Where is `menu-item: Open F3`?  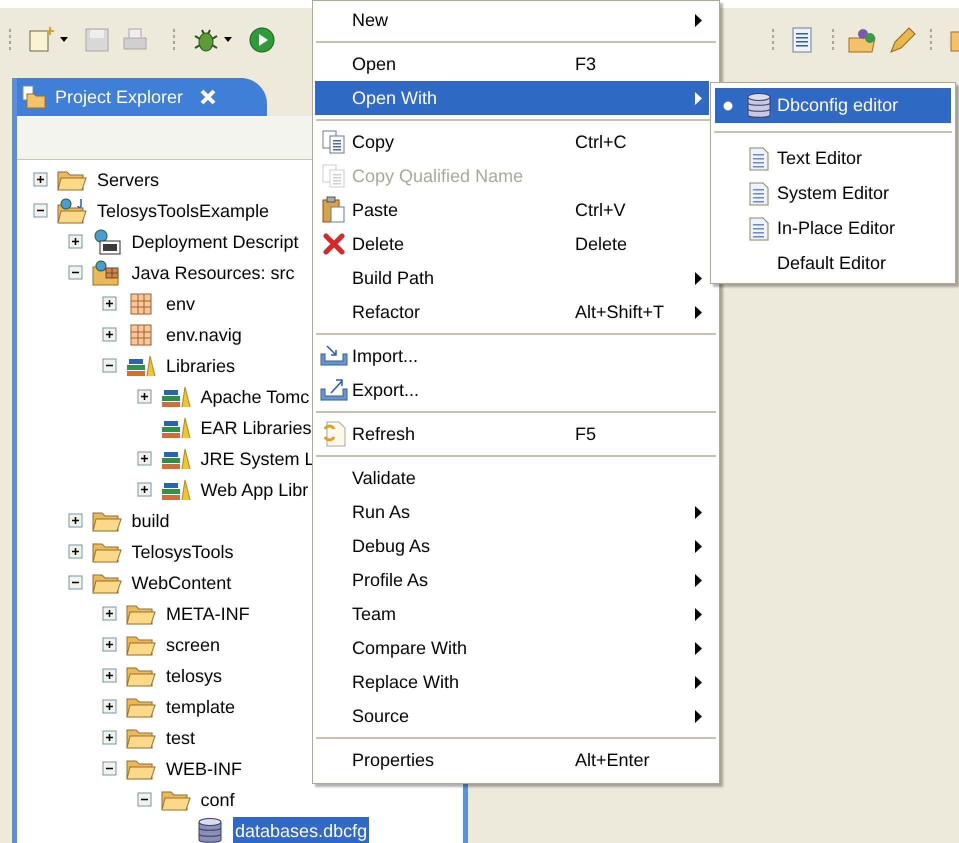 menu-item: Open F3 is located at coordinates (512, 64).